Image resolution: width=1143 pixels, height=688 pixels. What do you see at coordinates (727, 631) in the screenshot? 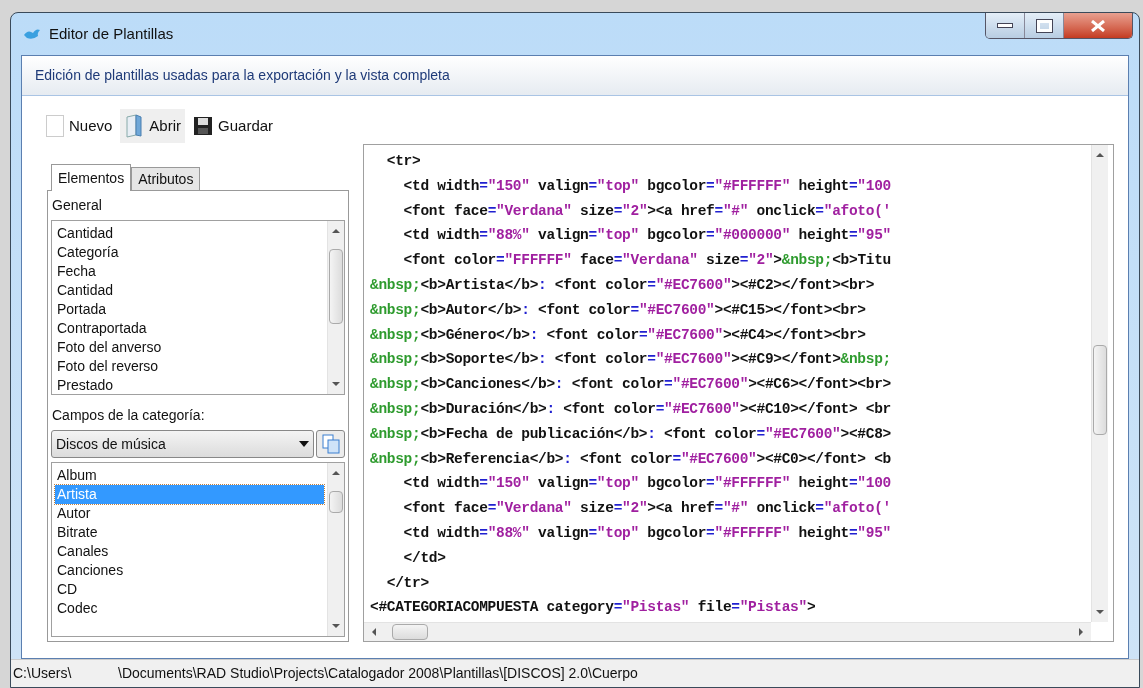
I see `horizontal-scrollbar` at bounding box center [727, 631].